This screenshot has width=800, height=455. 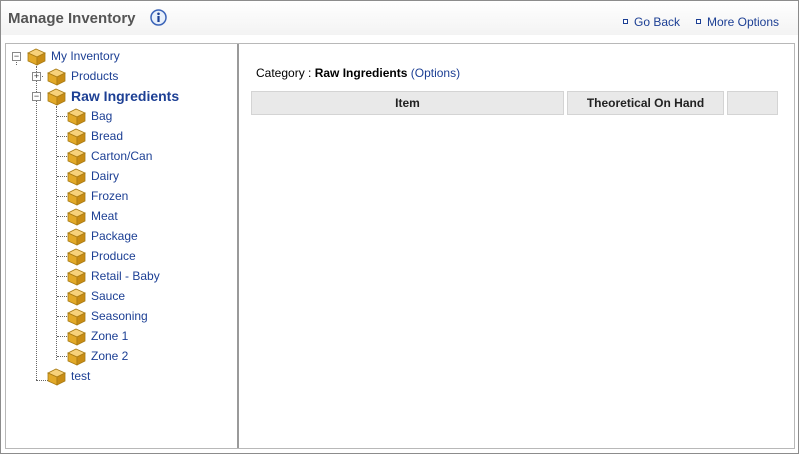 I want to click on tree-node-child: Meat, so click(x=121, y=216).